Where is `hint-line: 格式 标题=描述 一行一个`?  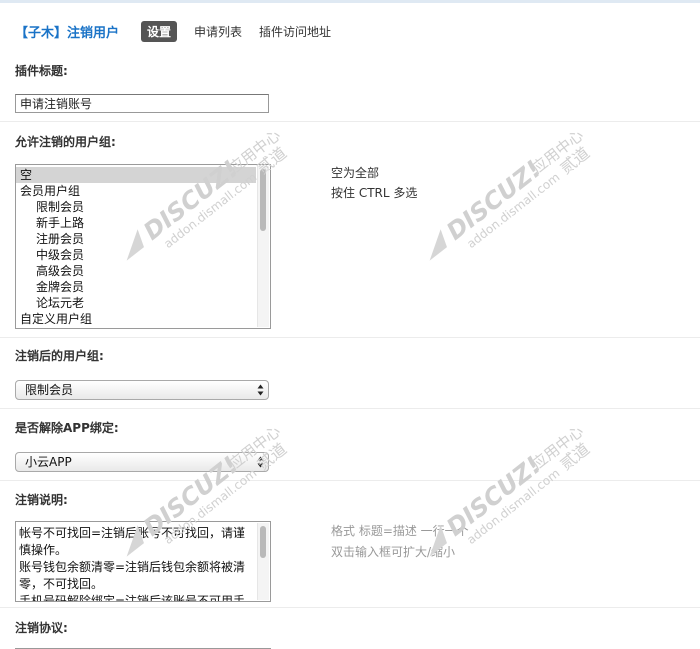 hint-line: 格式 标题=描述 一行一个 is located at coordinates (400, 531).